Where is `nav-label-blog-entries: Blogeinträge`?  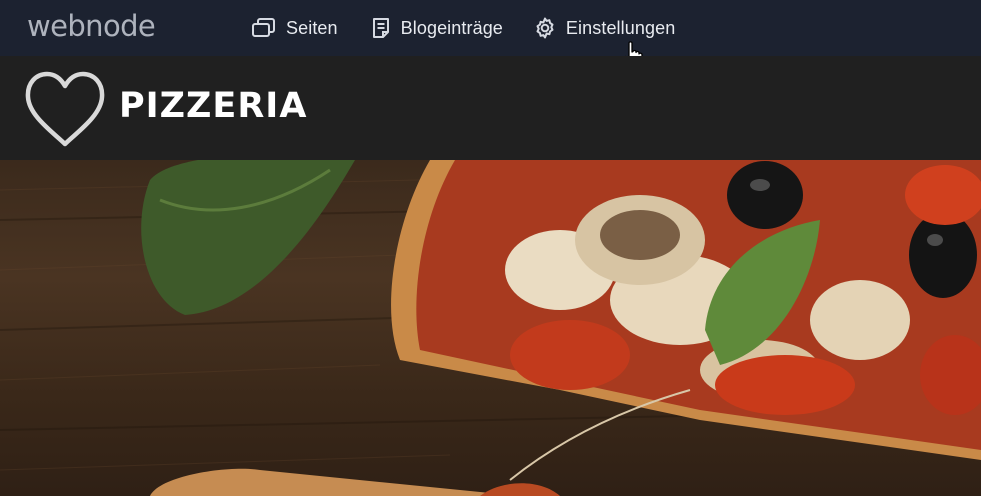 nav-label-blog-entries: Blogeinträge is located at coordinates (451, 27).